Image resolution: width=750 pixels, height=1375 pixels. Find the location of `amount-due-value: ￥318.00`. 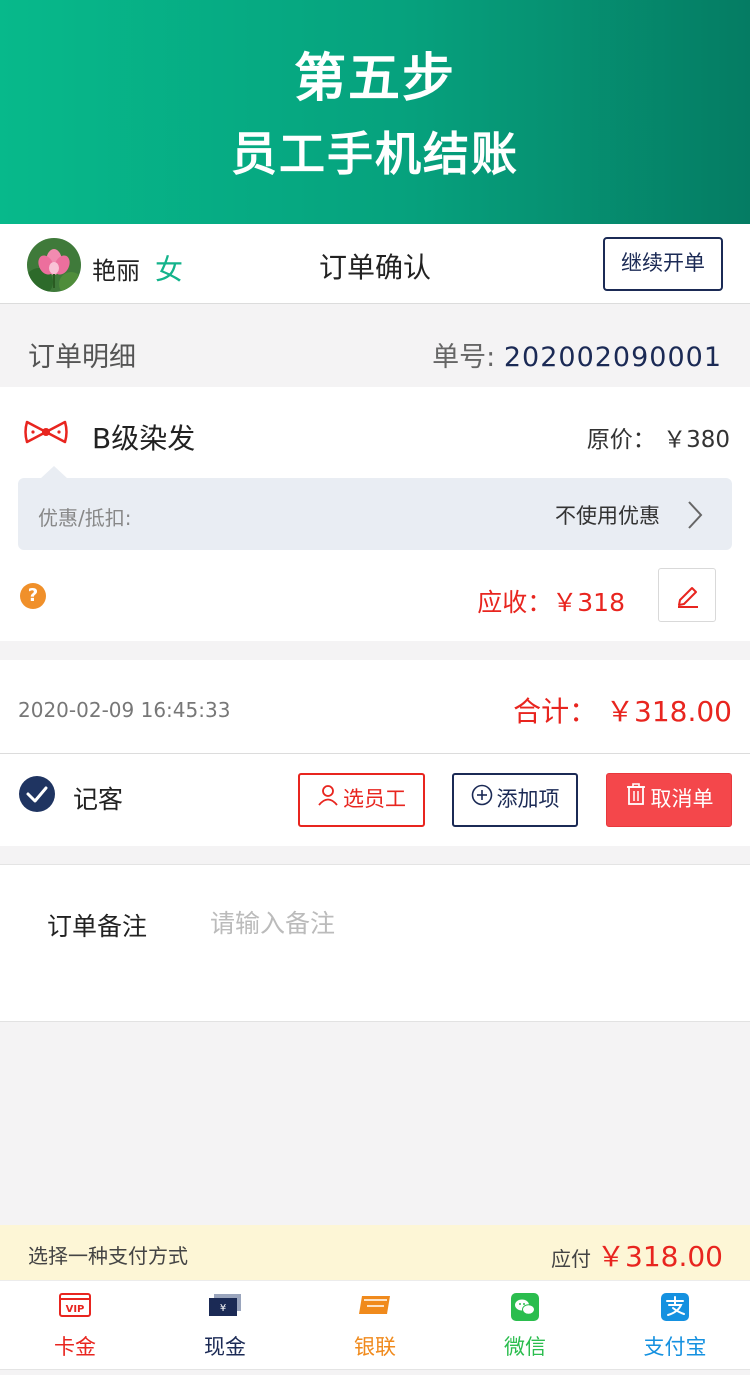

amount-due-value: ￥318.00 is located at coordinates (660, 1256).